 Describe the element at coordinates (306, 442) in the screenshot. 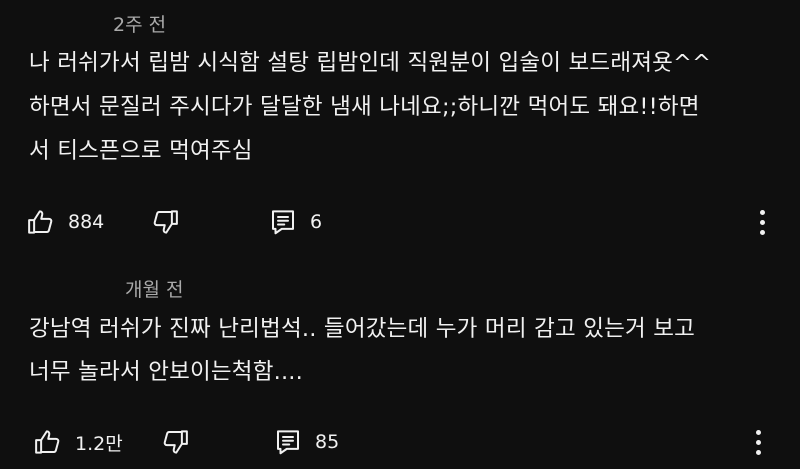

I see `reply-button: 85` at that location.